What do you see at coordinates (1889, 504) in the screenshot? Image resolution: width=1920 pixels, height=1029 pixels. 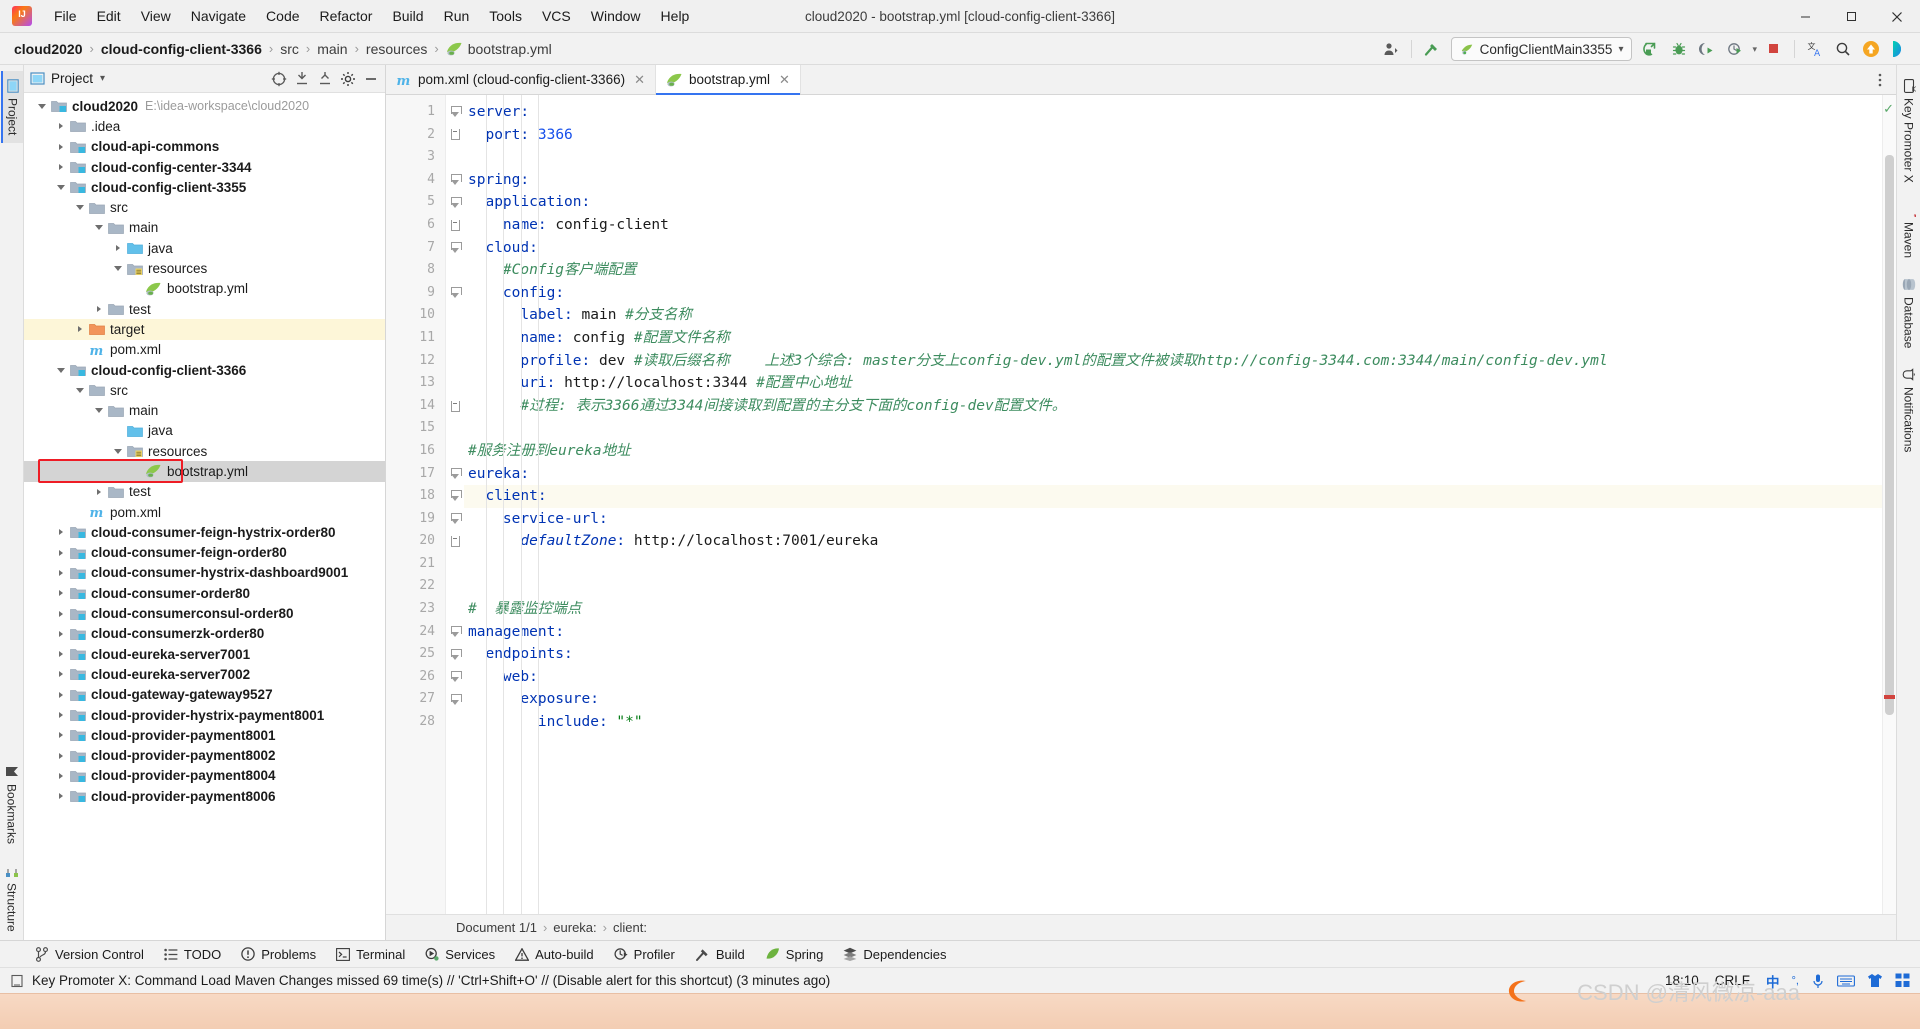 I see `editor-scrollbar: ✓` at bounding box center [1889, 504].